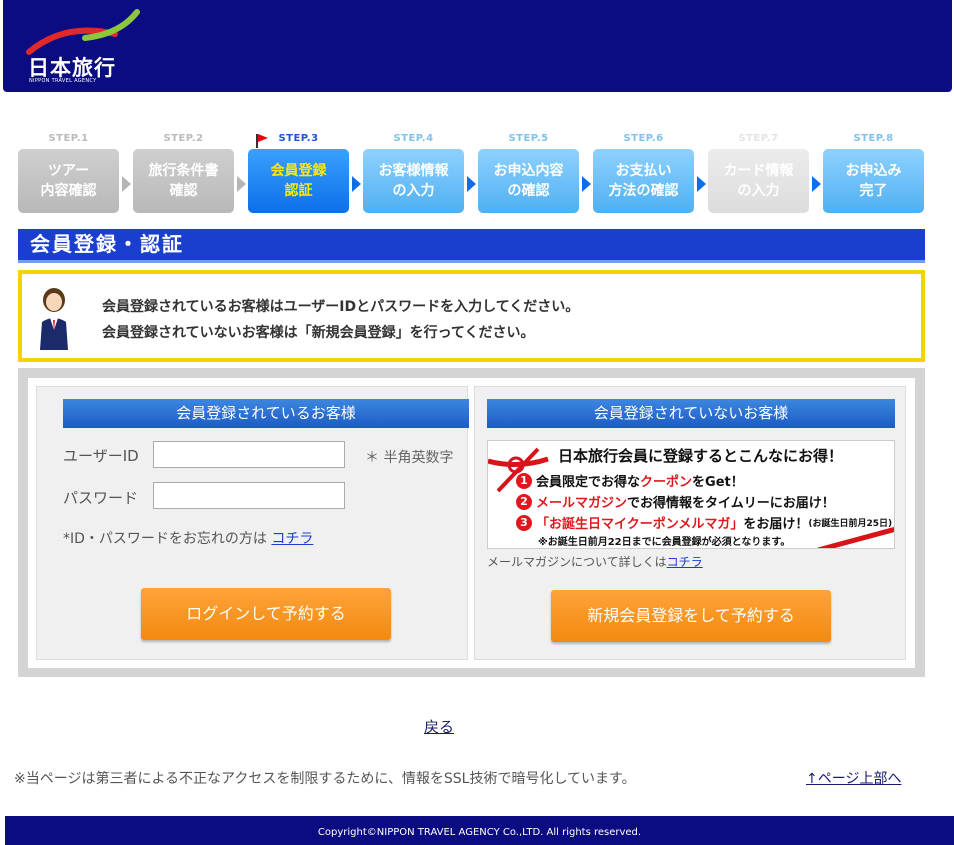  I want to click on step-1: STEP.1 ツアー 内容確認, so click(68, 174).